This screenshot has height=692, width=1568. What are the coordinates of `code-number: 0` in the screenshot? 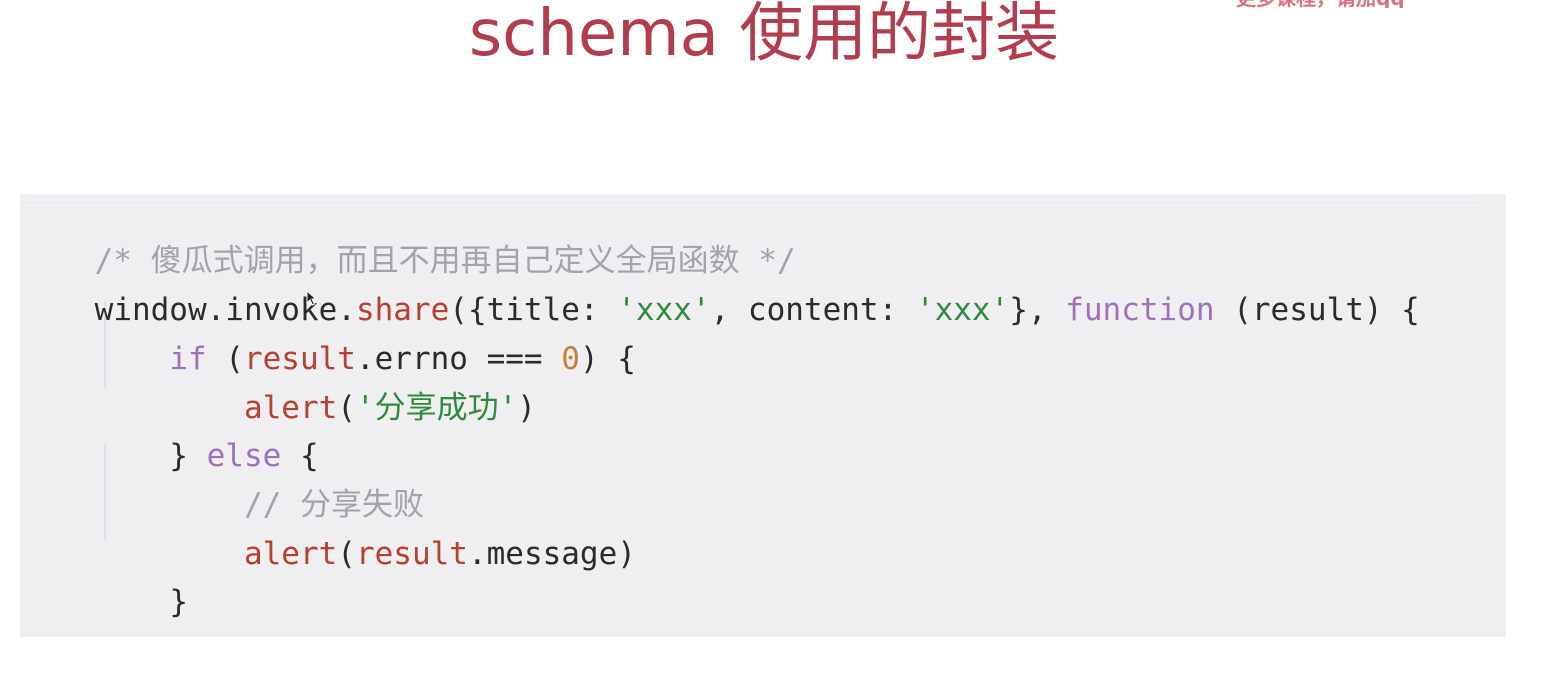 It's located at (570, 359).